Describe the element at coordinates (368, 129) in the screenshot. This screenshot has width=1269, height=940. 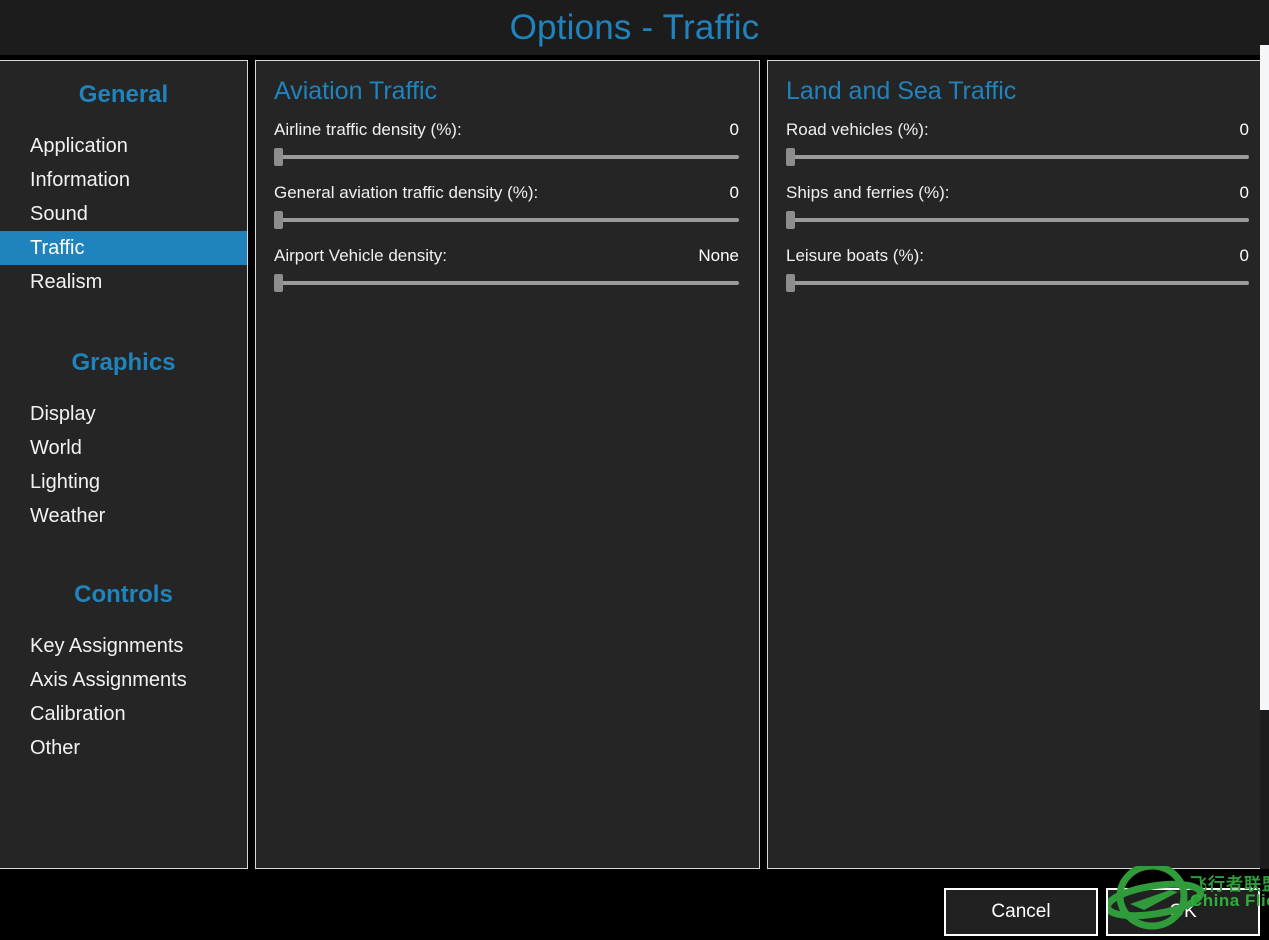
I see `setting-label: Airline traffic density (%):` at that location.